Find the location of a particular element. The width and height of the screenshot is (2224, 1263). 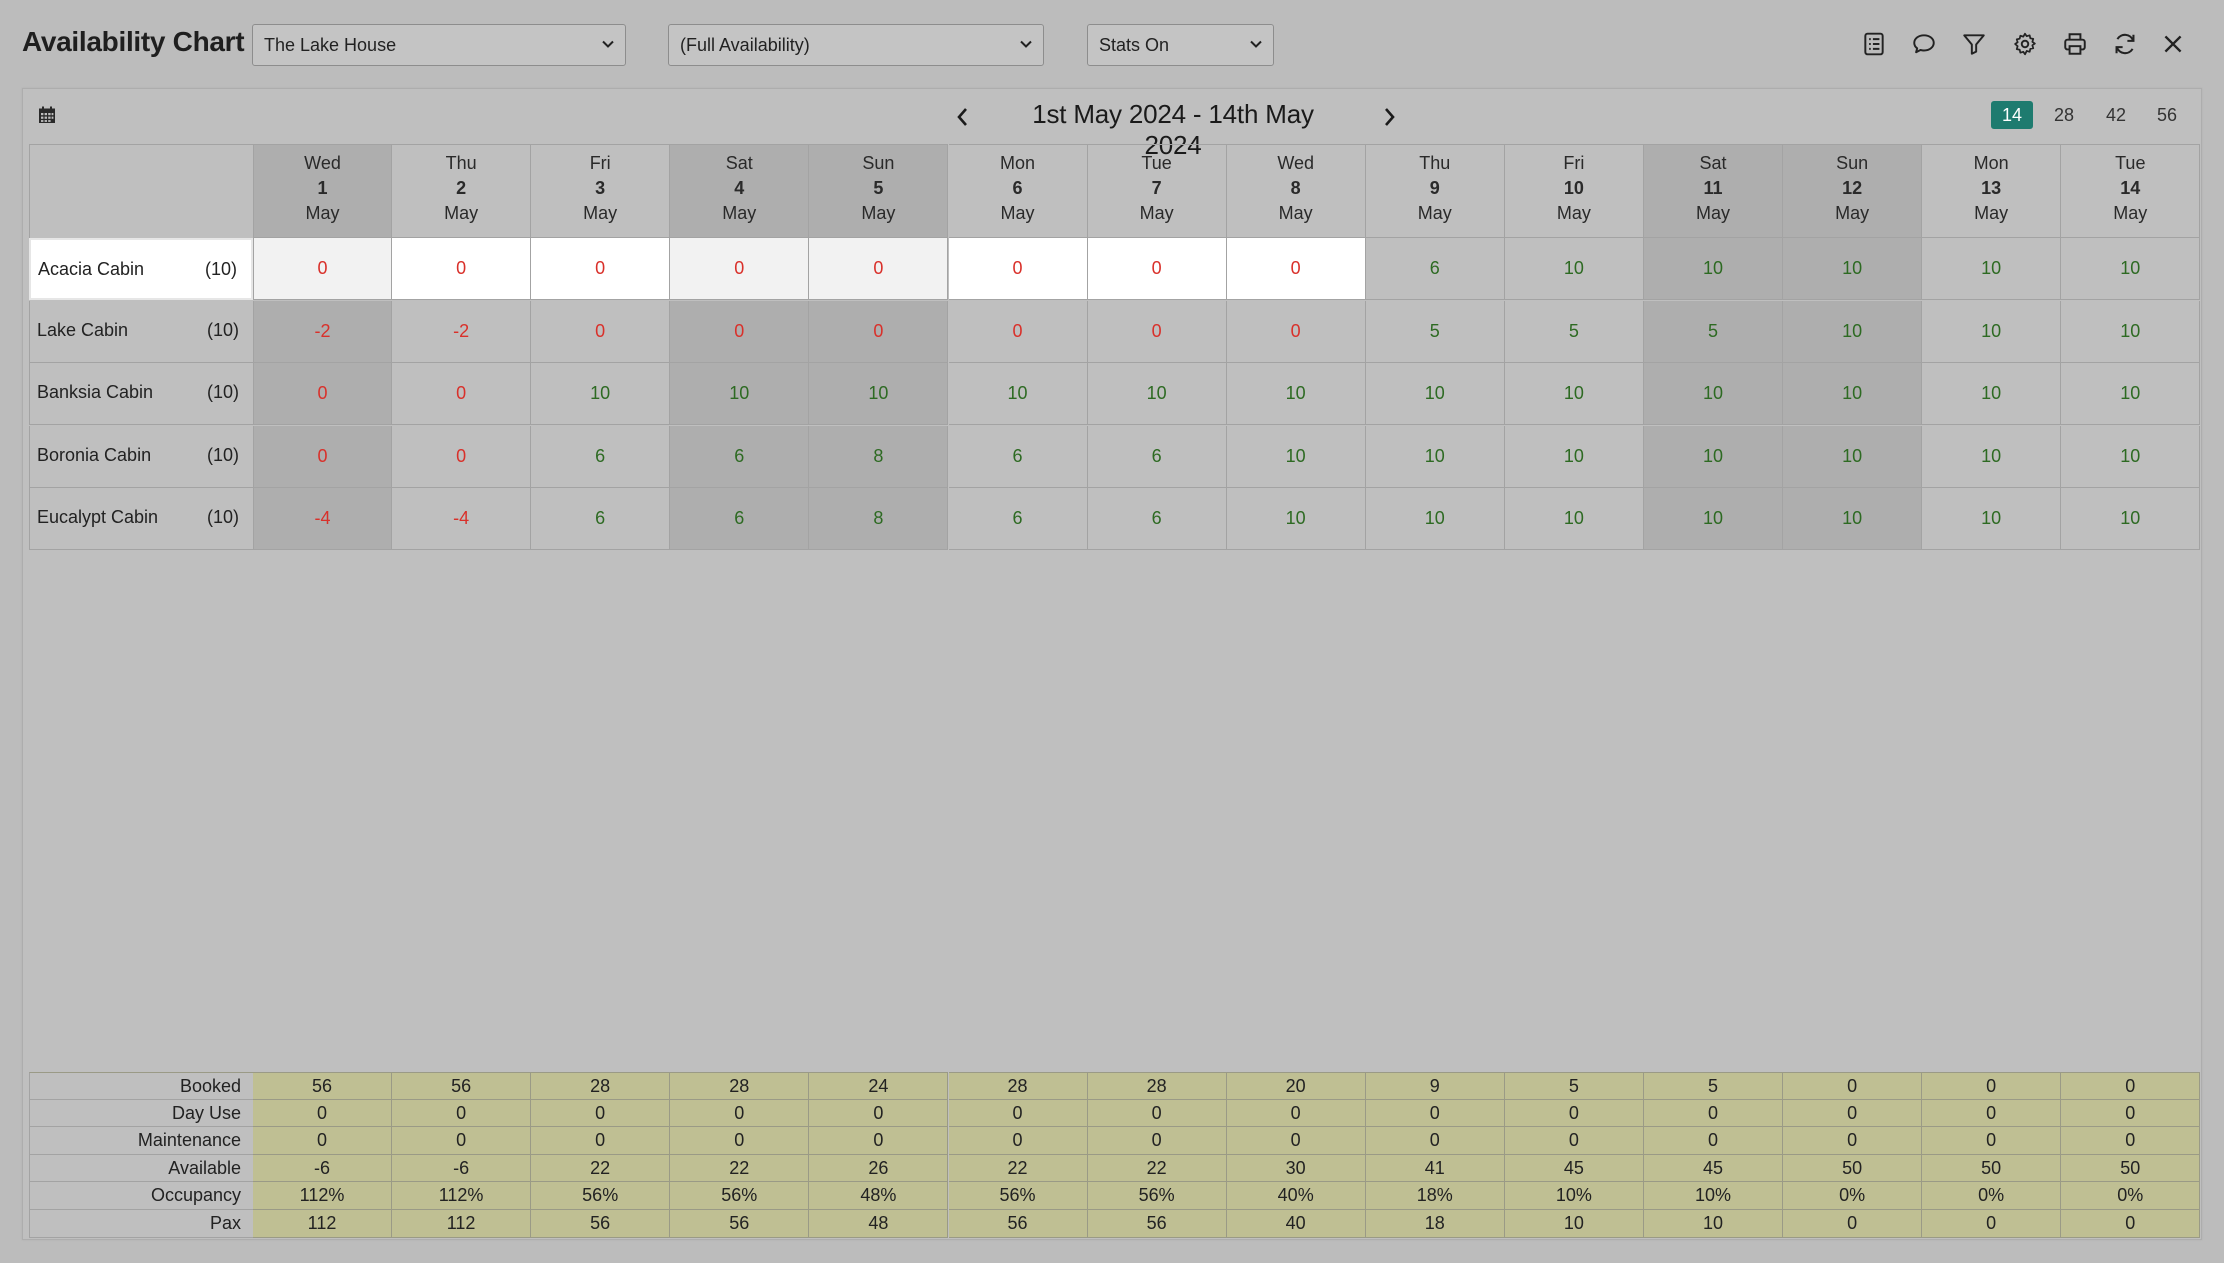

stats-cell: 50 is located at coordinates (1992, 1168).